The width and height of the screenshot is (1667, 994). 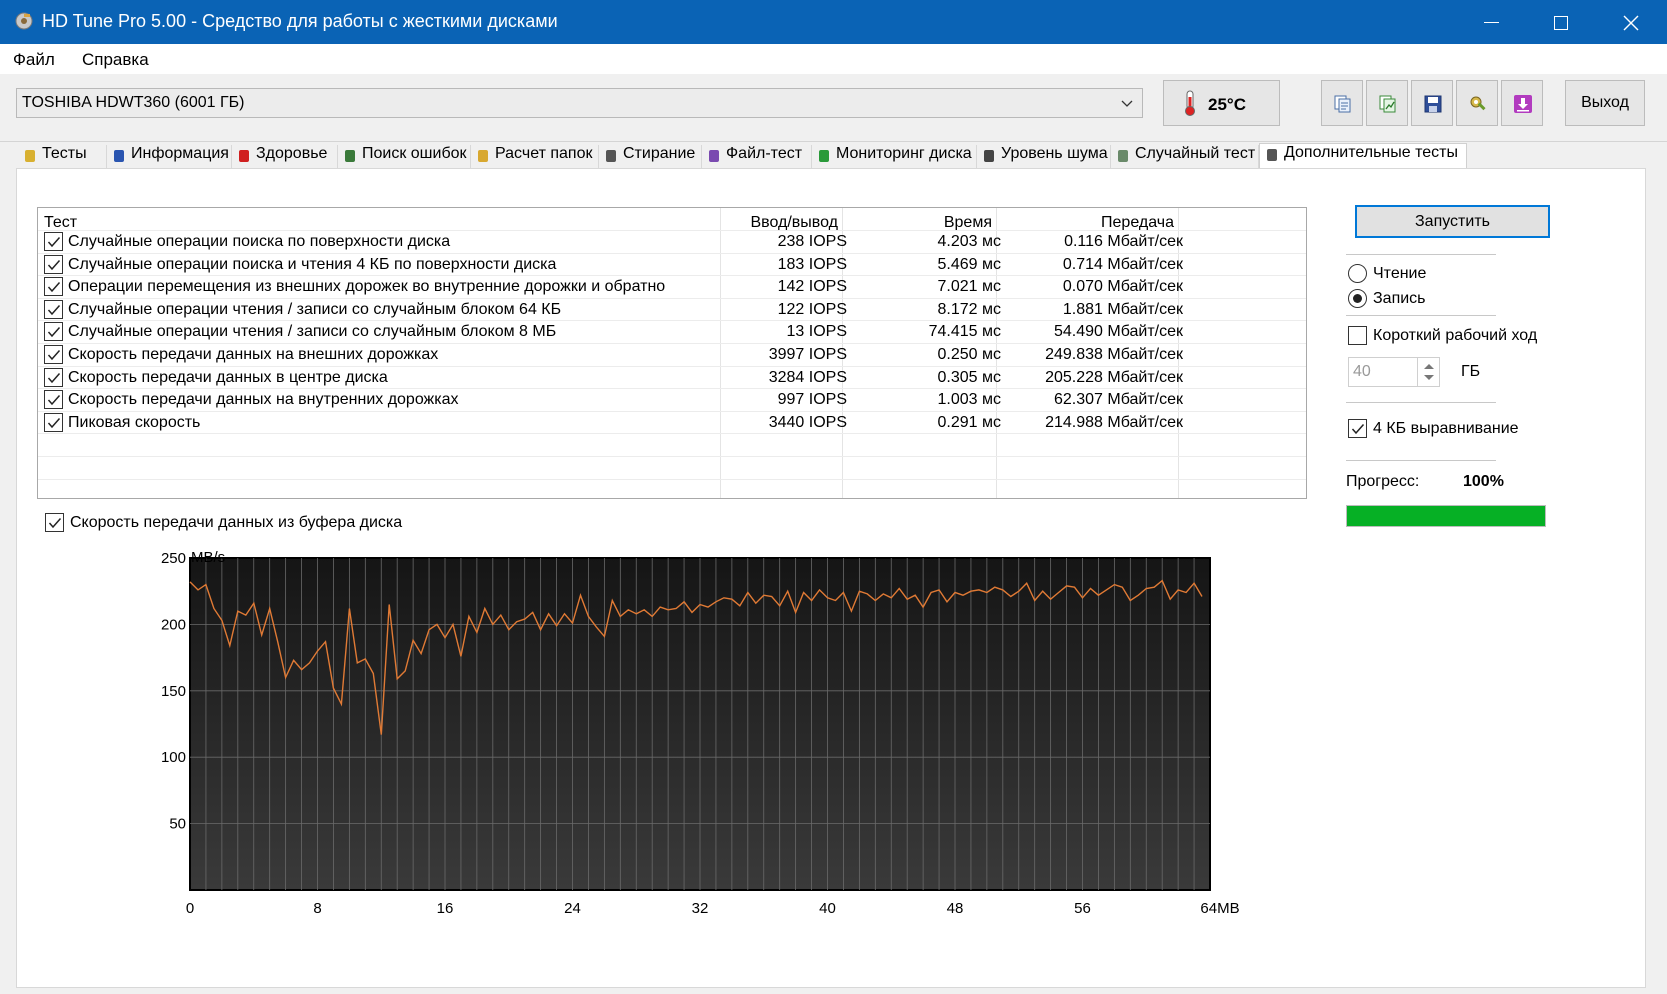 I want to click on tab-label: Расчет папок, so click(x=544, y=153).